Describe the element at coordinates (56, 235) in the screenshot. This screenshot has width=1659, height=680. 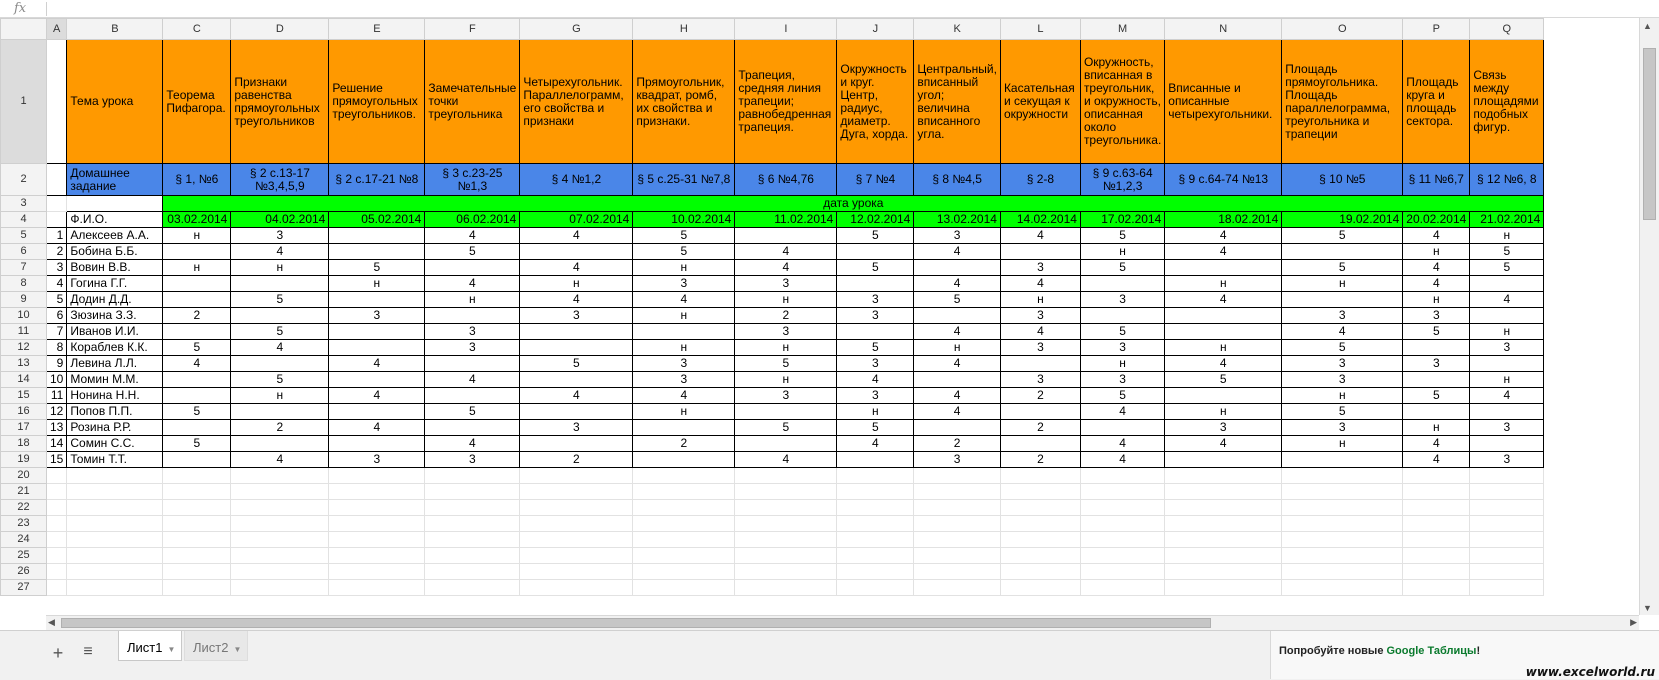
I see `student-number: 1` at that location.